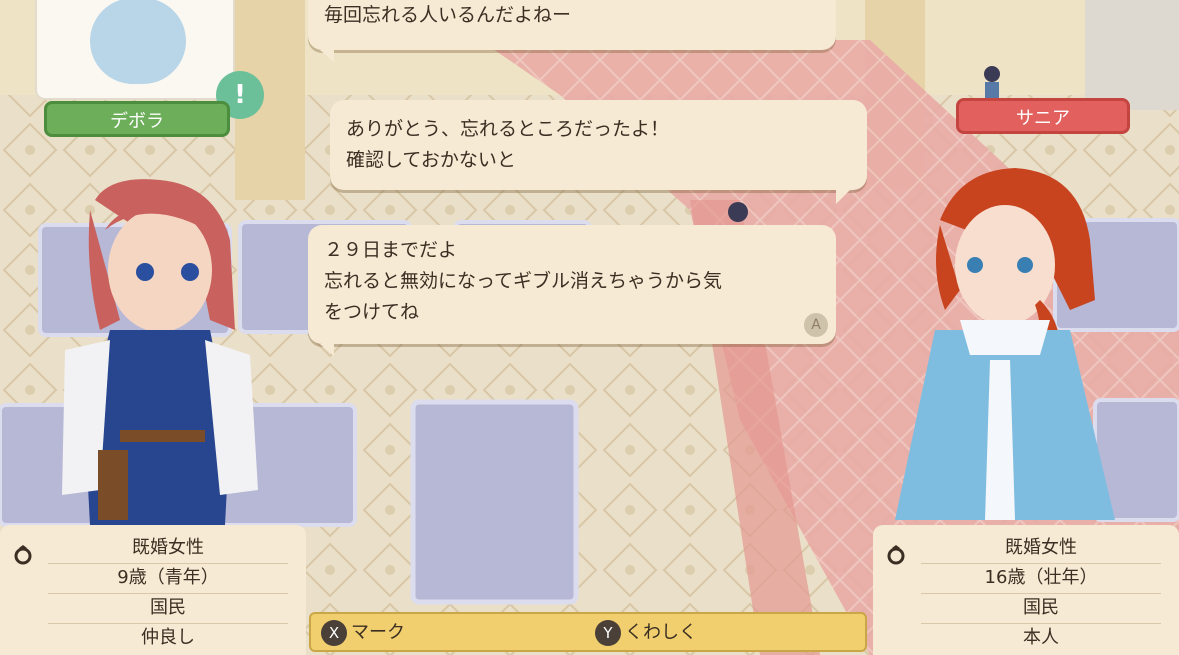 The image size is (1179, 655). I want to click on alert-symbol: !, so click(240, 95).